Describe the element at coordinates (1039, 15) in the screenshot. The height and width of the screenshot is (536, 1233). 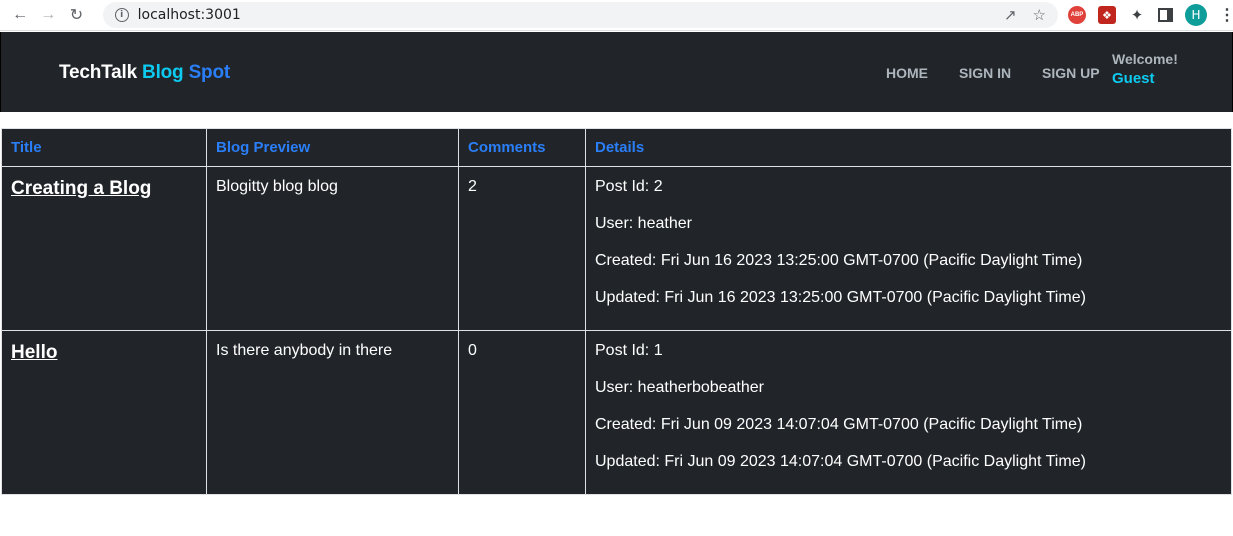
I see `bookmark-star-icon: ☆` at that location.